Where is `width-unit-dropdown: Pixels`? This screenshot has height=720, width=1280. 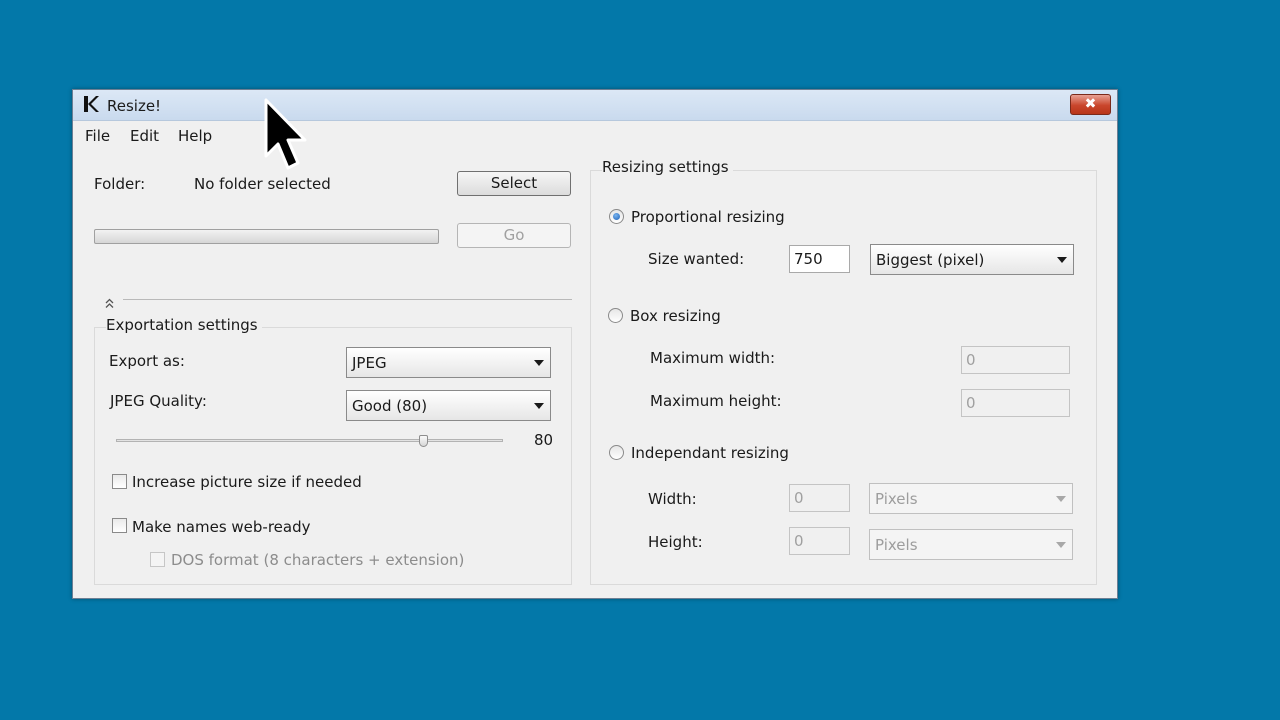
width-unit-dropdown: Pixels is located at coordinates (971, 498).